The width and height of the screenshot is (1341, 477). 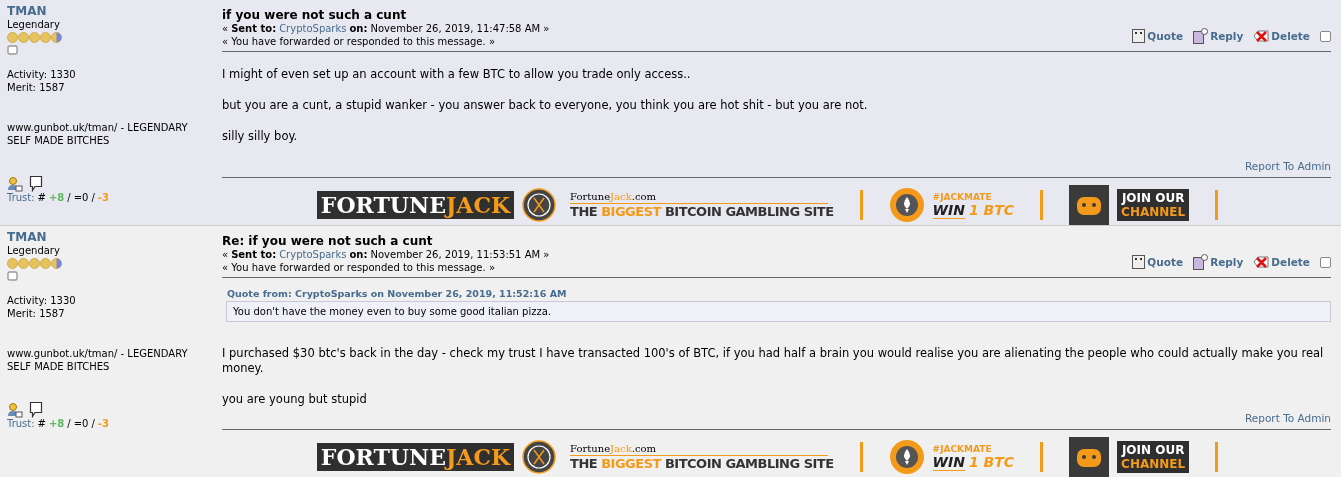 I want to click on signature-text: SELF MADE BITCHES, so click(x=59, y=366).